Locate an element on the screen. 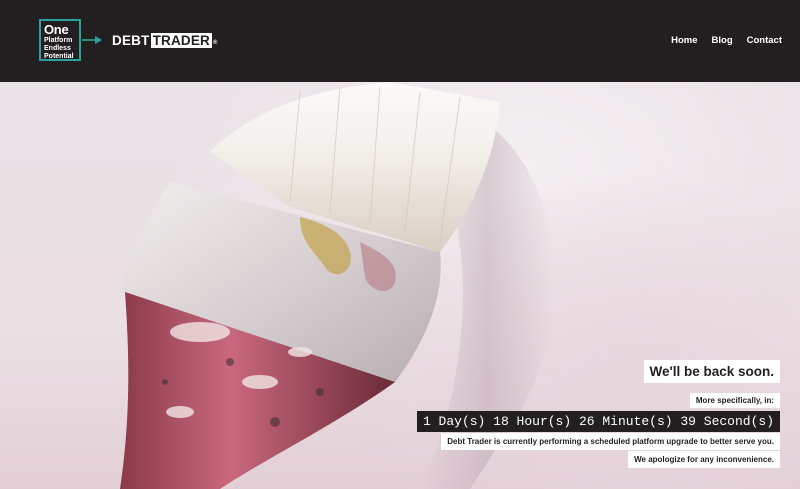  apology-message: We apologize for any inconvenience. is located at coordinates (704, 459).